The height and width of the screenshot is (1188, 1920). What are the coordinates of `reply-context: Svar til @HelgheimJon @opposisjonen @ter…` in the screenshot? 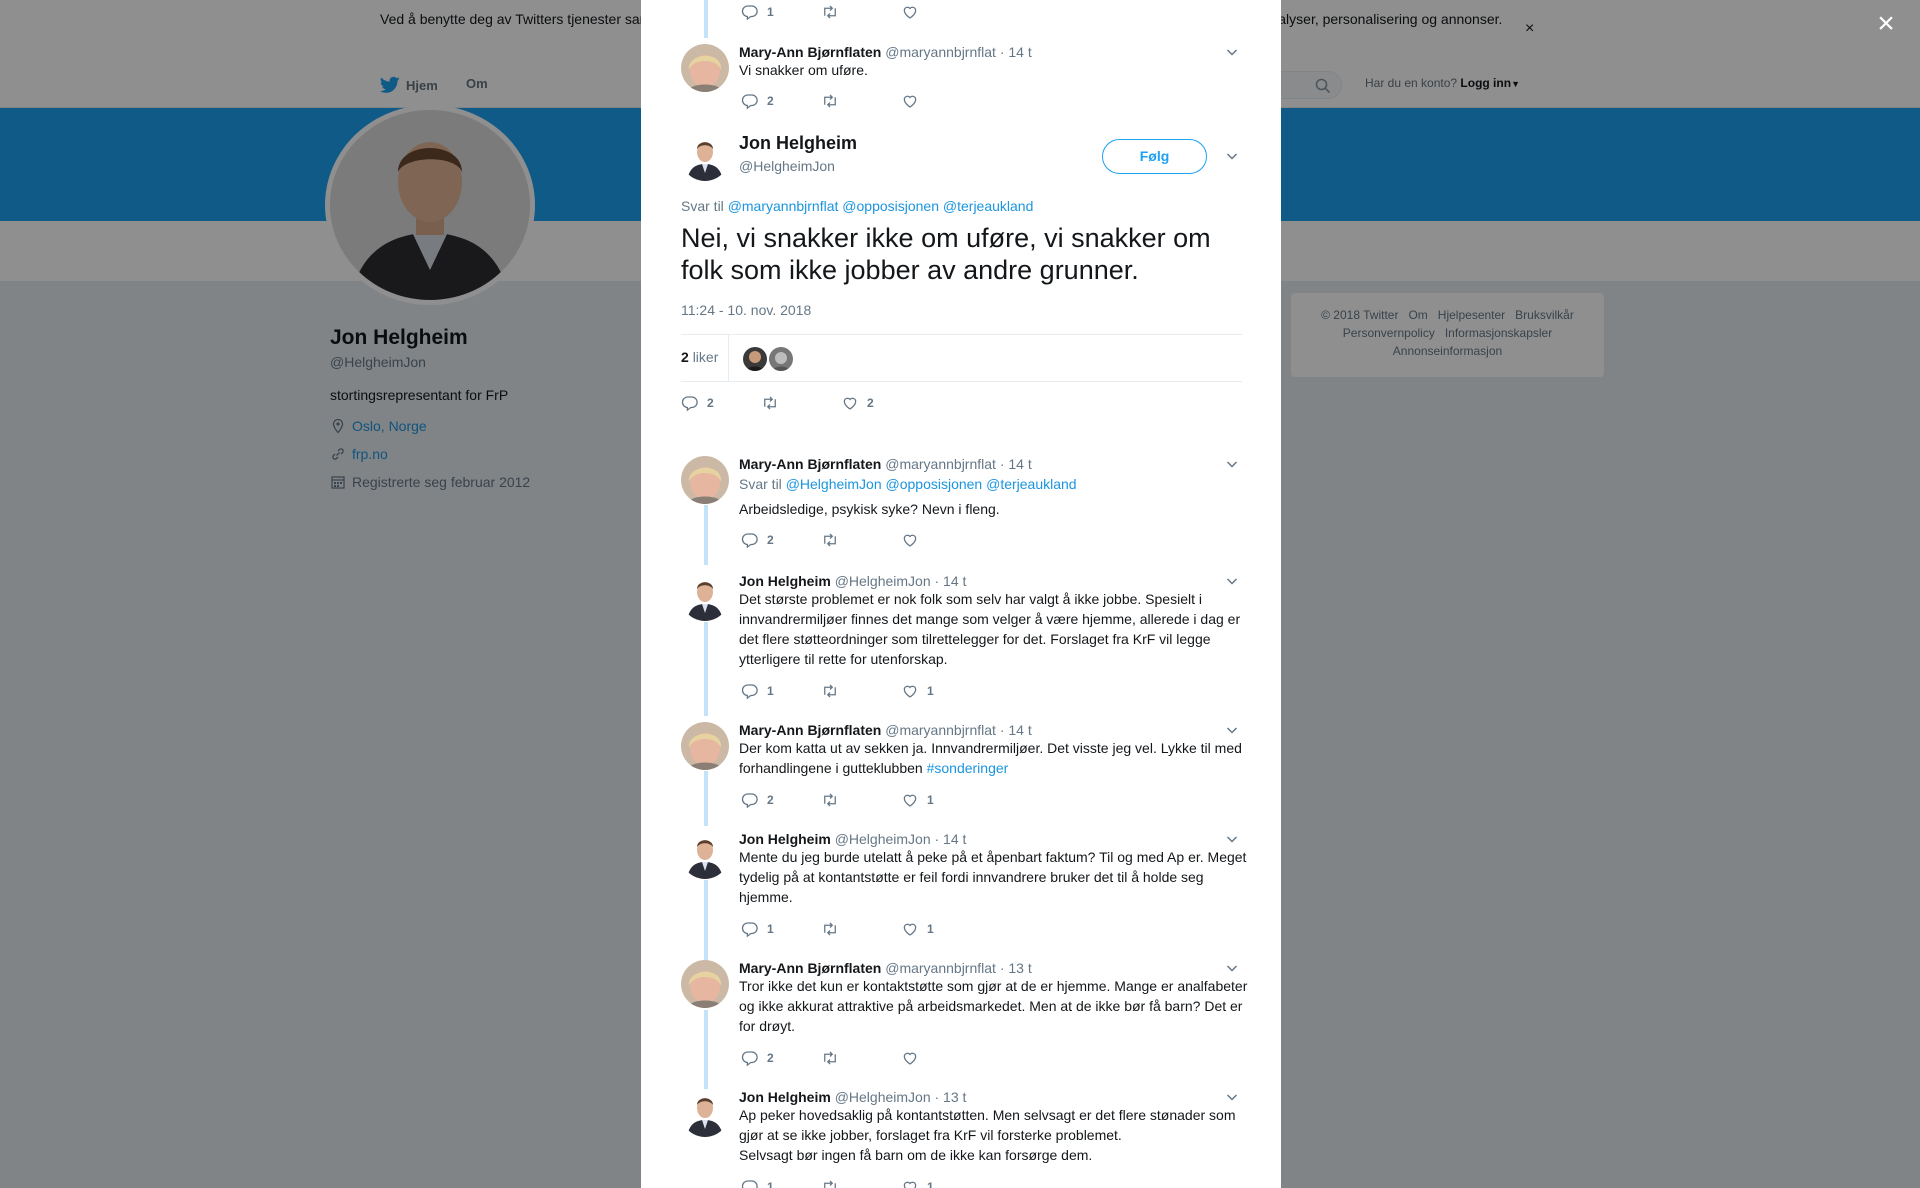 It's located at (908, 484).